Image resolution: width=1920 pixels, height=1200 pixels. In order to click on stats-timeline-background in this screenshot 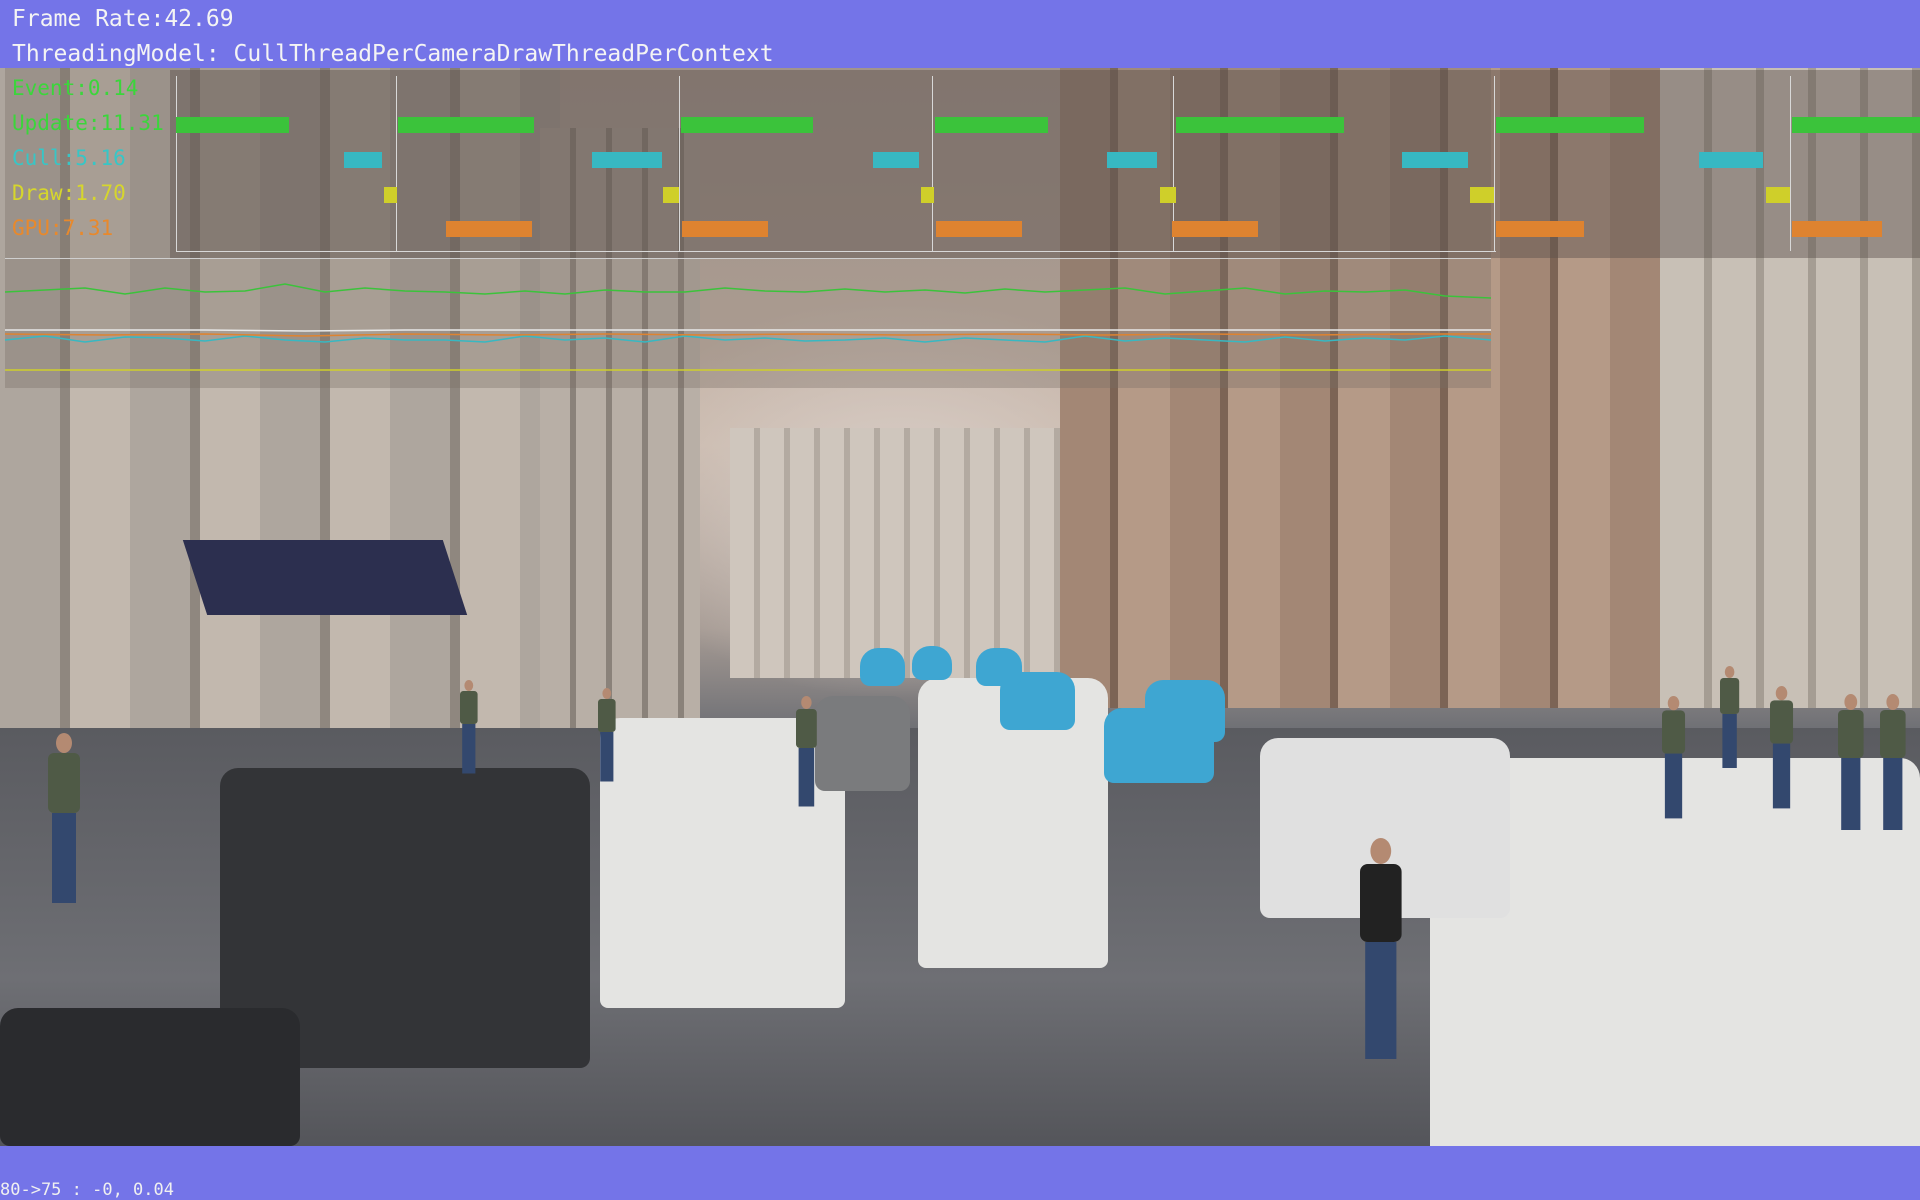, I will do `click(1045, 164)`.